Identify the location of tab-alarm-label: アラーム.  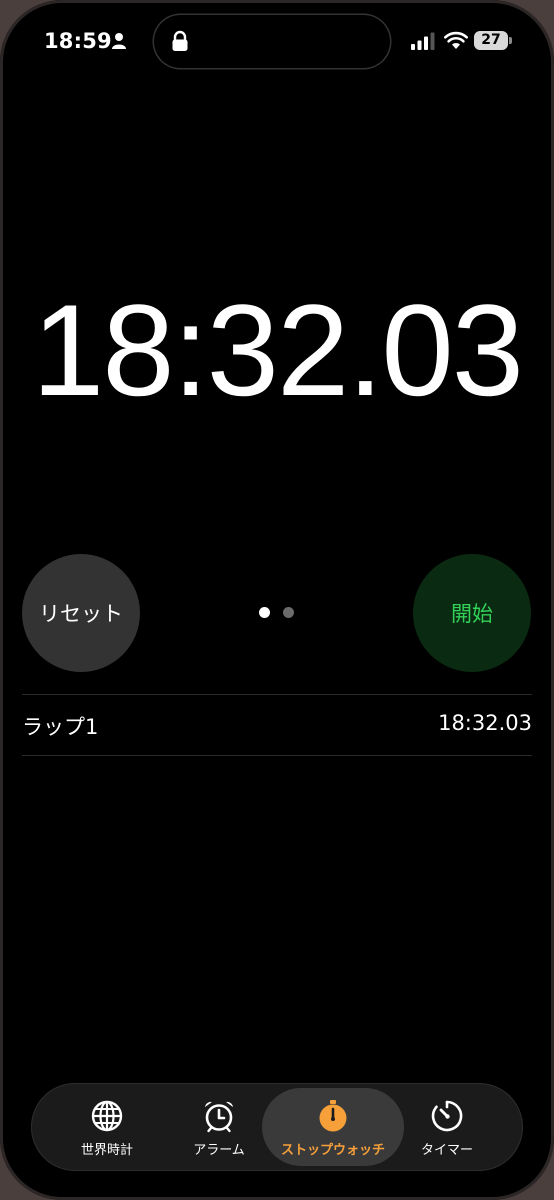
(219, 1150).